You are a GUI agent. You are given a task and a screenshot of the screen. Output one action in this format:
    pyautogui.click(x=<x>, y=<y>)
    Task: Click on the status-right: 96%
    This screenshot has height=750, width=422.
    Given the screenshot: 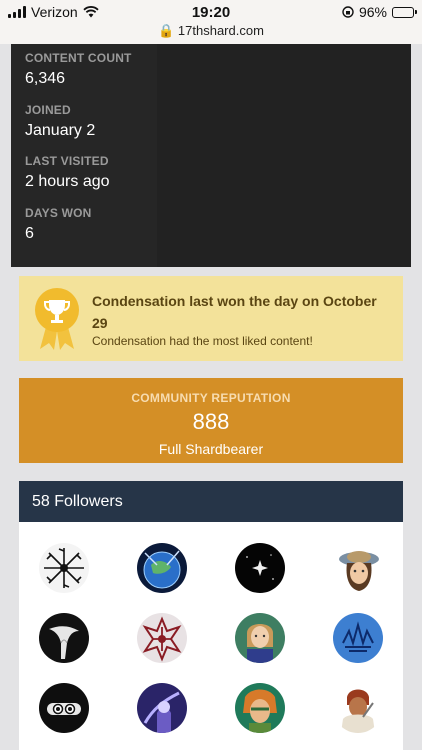 What is the action you would take?
    pyautogui.click(x=379, y=12)
    